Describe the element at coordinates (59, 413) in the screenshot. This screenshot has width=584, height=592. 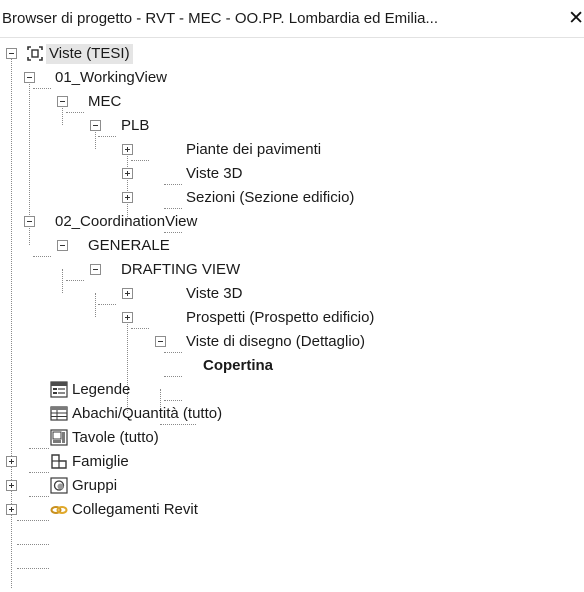
I see `schedule-icon` at that location.